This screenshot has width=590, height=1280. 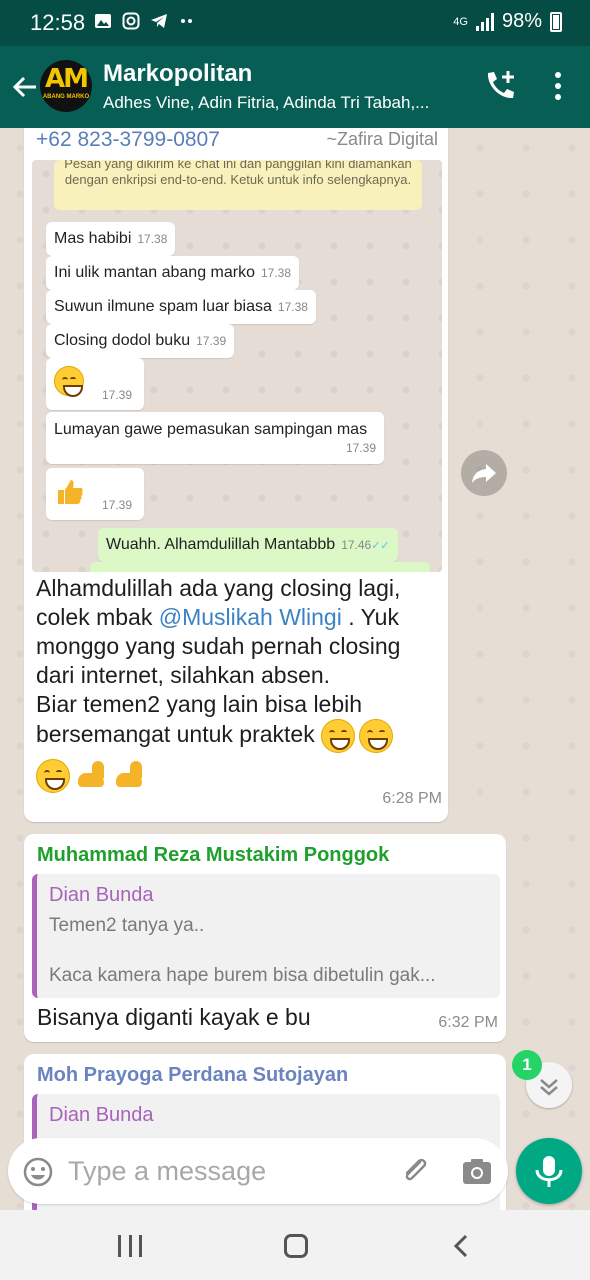 I want to click on battery-percent: 98%, so click(x=521, y=21).